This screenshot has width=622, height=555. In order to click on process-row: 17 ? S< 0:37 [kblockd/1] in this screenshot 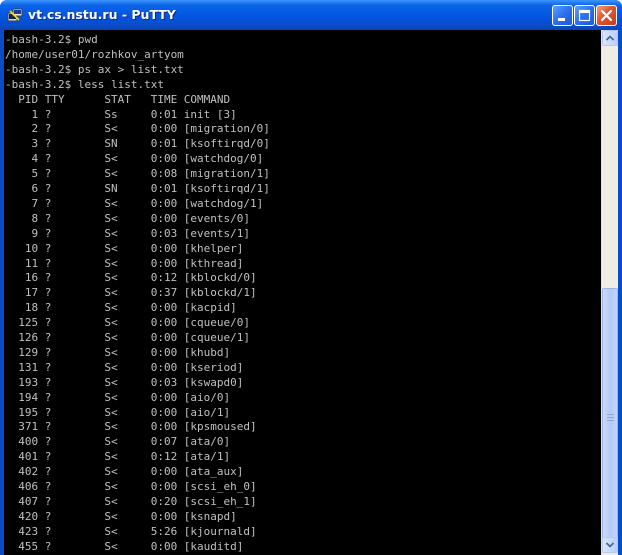, I will do `click(131, 293)`.